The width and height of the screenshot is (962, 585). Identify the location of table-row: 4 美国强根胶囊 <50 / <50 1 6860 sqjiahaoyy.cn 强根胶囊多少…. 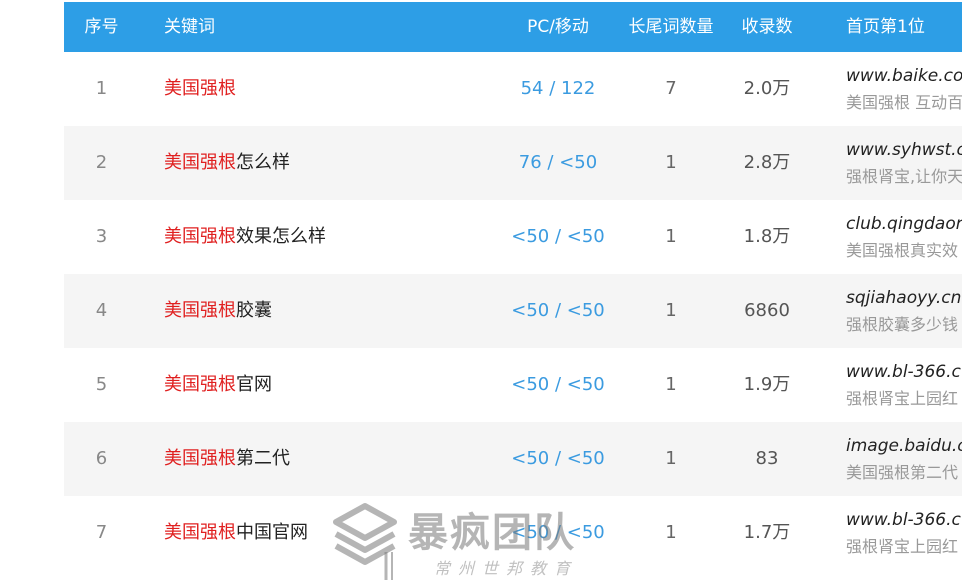
(513, 311).